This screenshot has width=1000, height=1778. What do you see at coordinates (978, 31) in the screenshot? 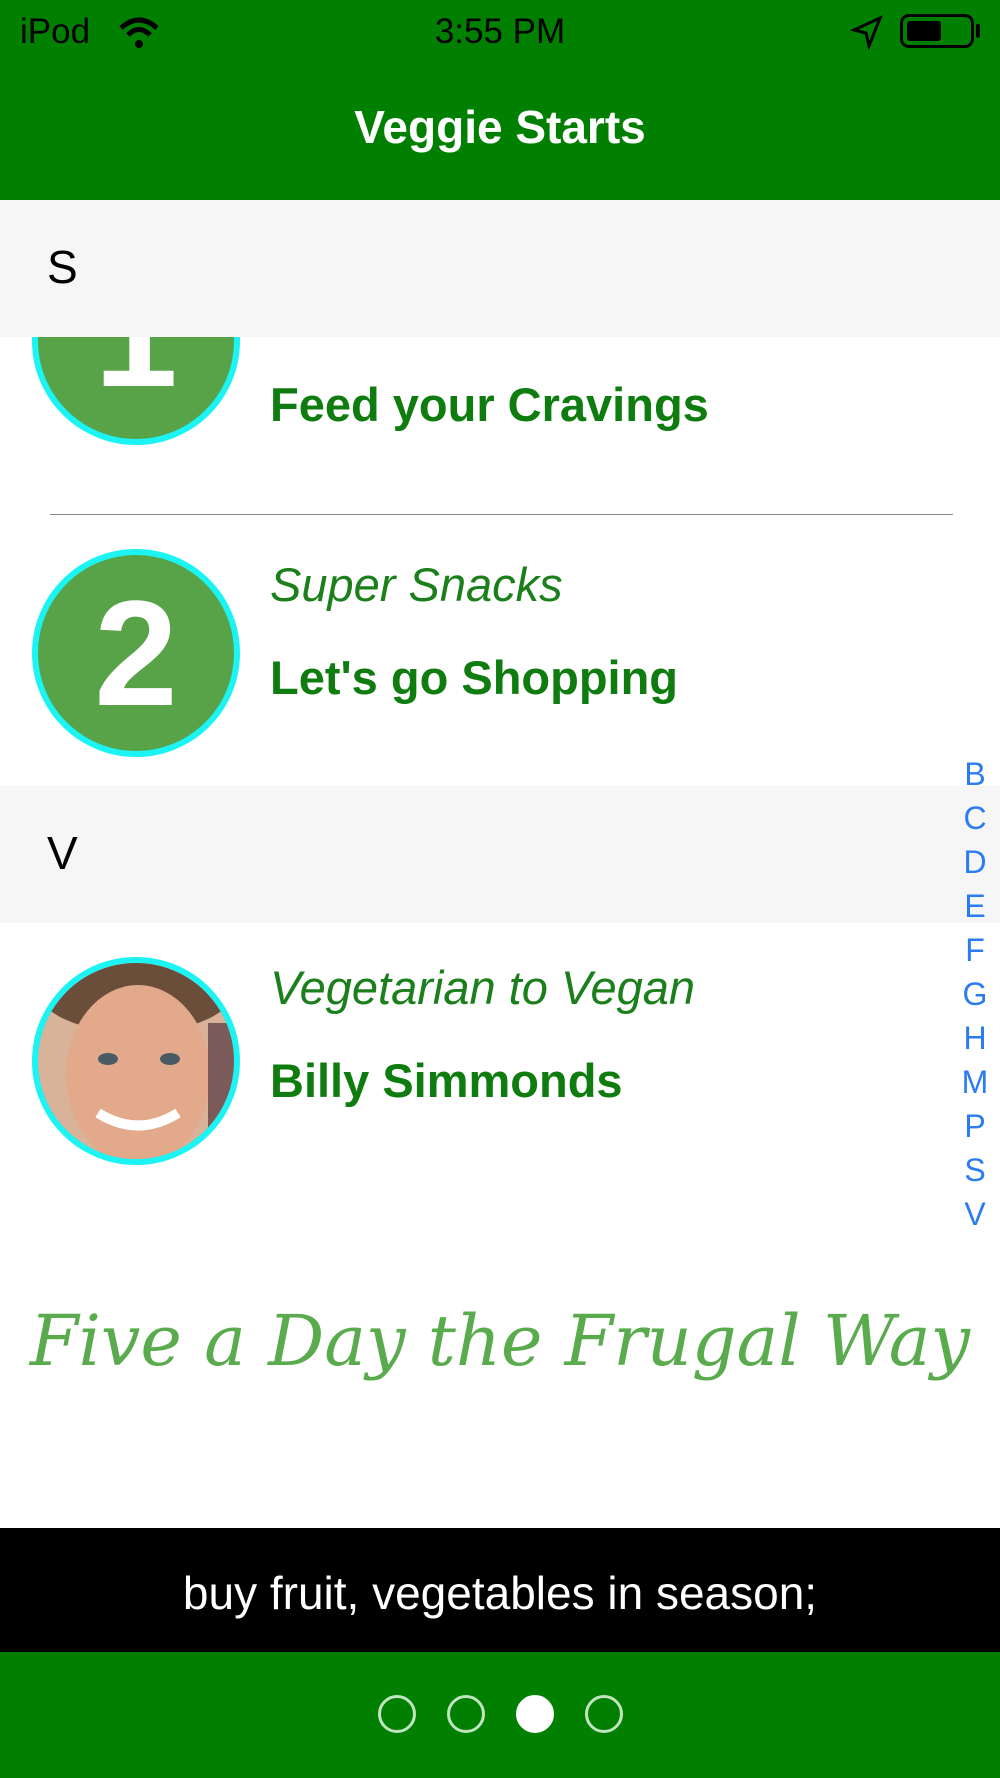
I see `battery-cap` at bounding box center [978, 31].